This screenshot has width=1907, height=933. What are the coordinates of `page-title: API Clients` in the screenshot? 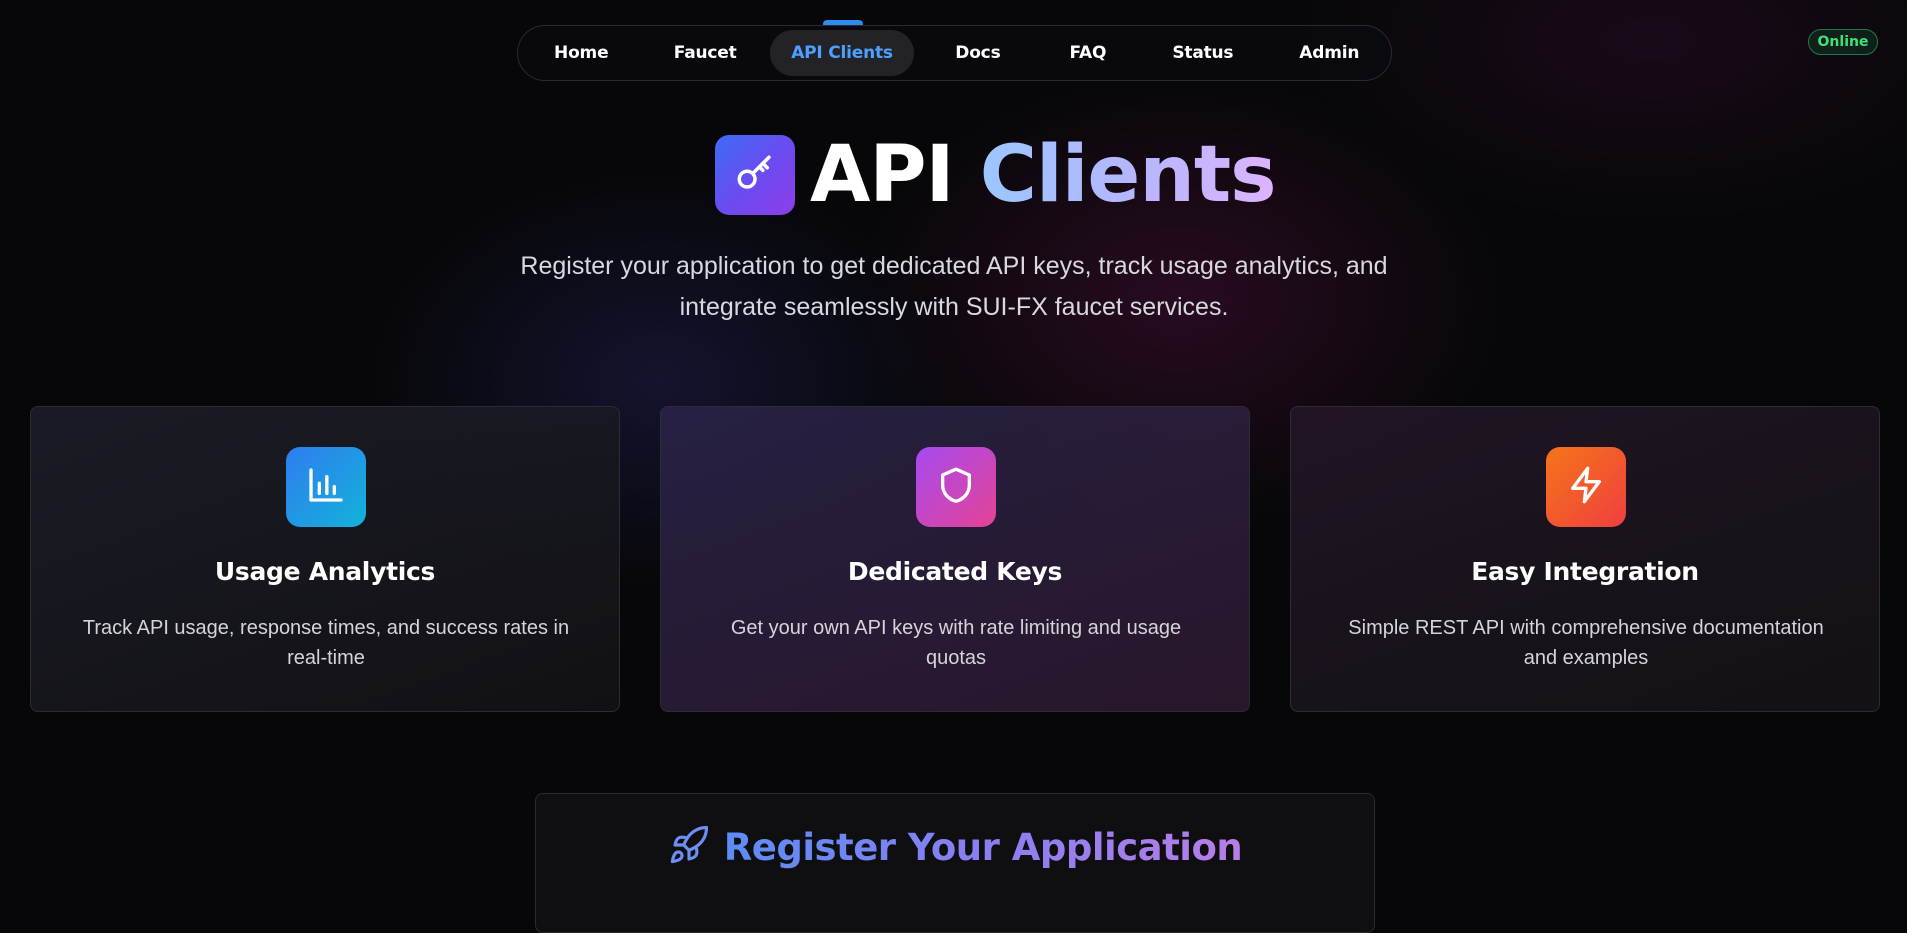 It's located at (1043, 175).